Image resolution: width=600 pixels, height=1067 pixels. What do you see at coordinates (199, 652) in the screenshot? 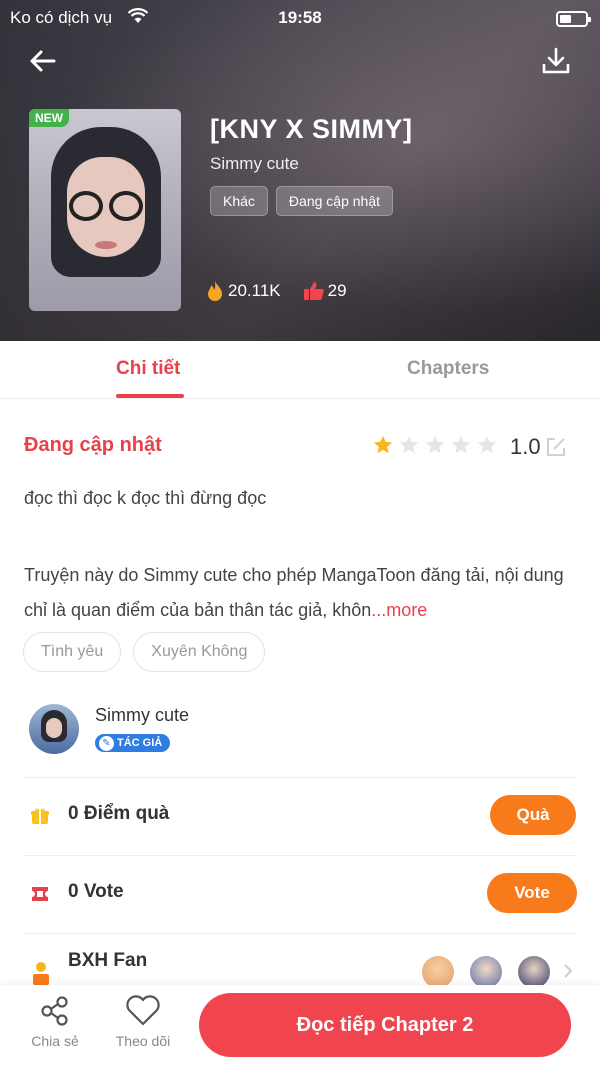
I see `genre-chip: Xuyên Không` at bounding box center [199, 652].